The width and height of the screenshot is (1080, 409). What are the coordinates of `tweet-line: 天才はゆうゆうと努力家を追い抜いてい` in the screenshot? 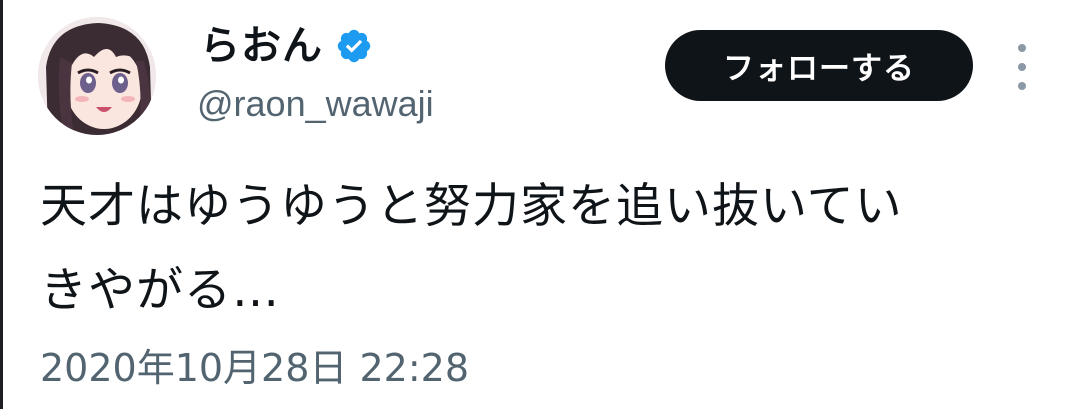 It's located at (471, 206).